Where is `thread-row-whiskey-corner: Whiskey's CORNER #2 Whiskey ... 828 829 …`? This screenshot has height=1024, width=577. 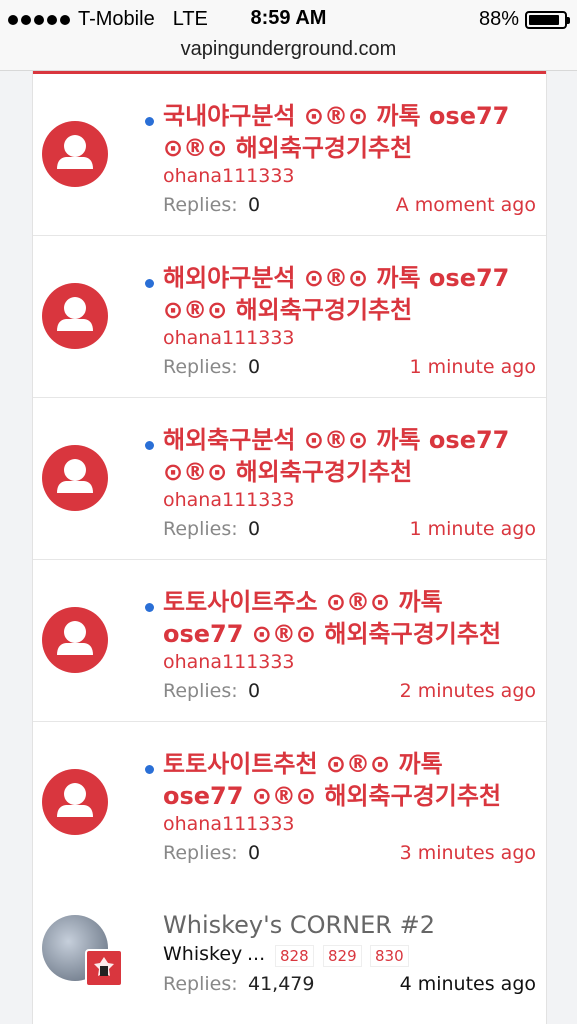 thread-row-whiskey-corner: Whiskey's CORNER #2 Whiskey ... 828 829 … is located at coordinates (289, 953).